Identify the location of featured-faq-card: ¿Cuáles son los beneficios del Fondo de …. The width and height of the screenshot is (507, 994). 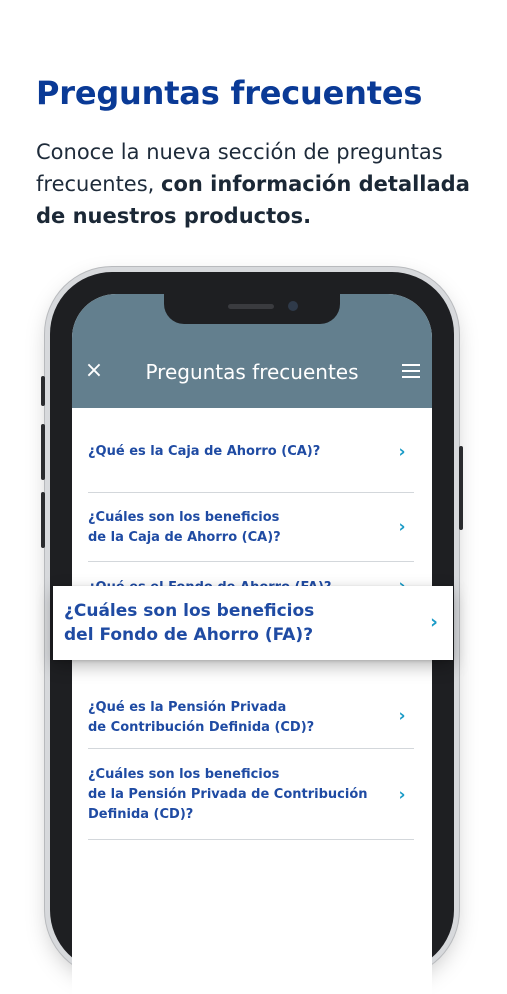
(253, 623).